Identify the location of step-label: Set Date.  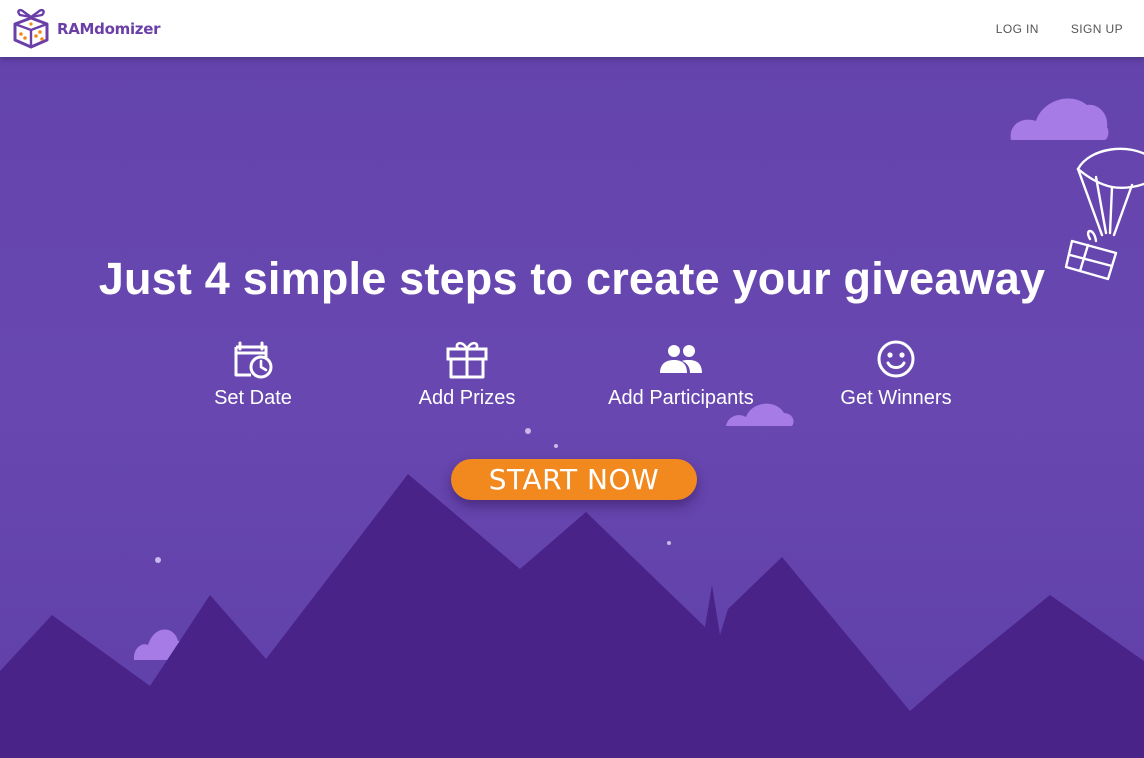
(253, 398).